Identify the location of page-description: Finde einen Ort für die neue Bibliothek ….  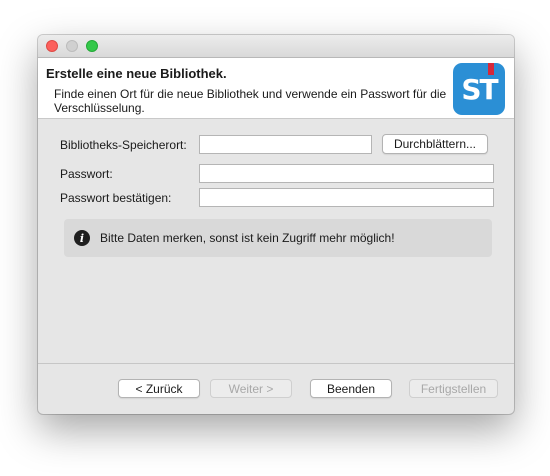
(250, 101).